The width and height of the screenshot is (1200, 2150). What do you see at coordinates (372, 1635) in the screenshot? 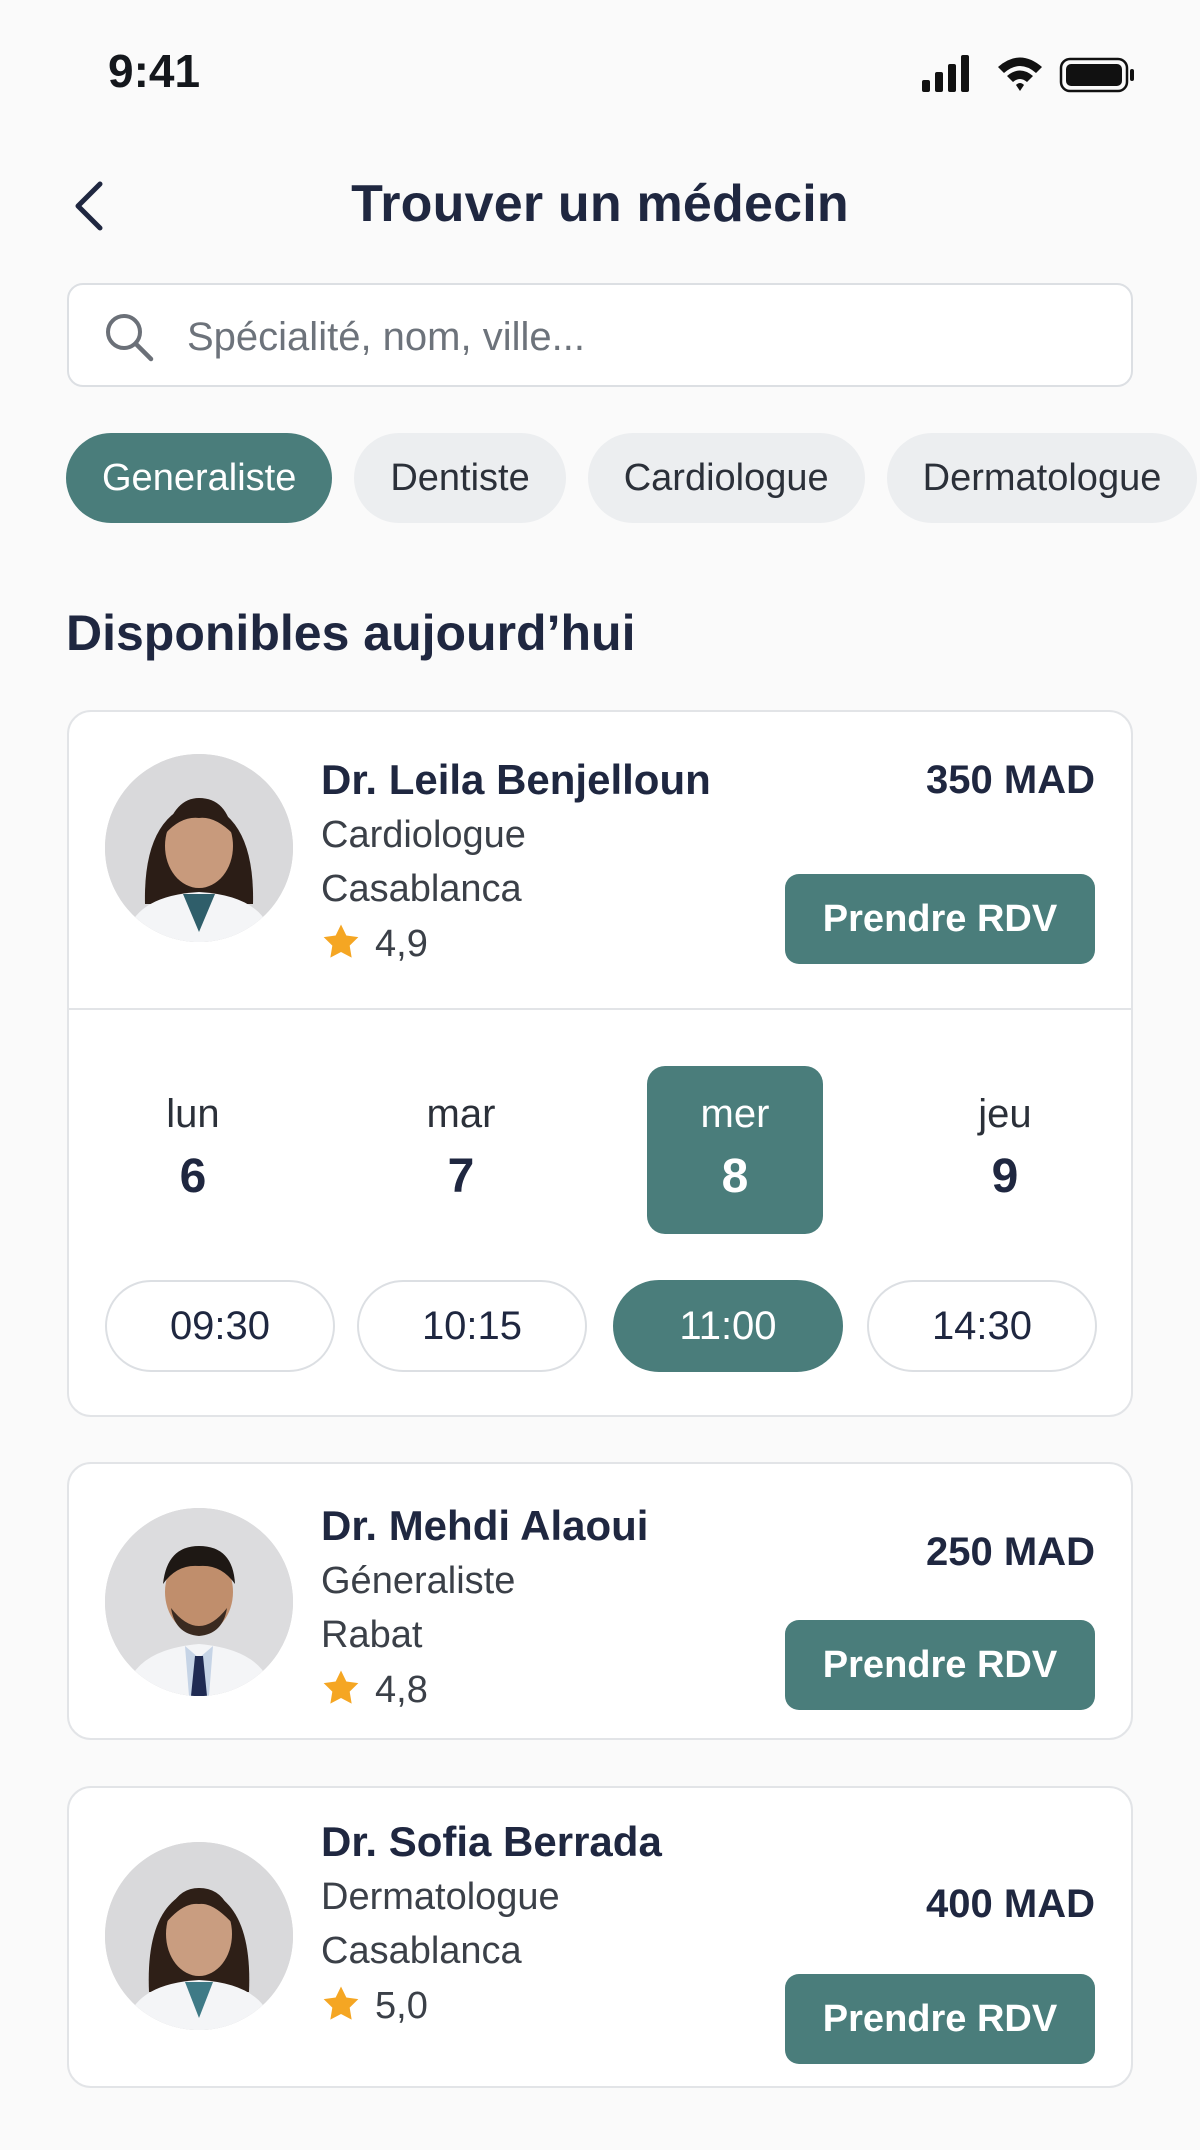
I see `doctor-city: Rabat` at bounding box center [372, 1635].